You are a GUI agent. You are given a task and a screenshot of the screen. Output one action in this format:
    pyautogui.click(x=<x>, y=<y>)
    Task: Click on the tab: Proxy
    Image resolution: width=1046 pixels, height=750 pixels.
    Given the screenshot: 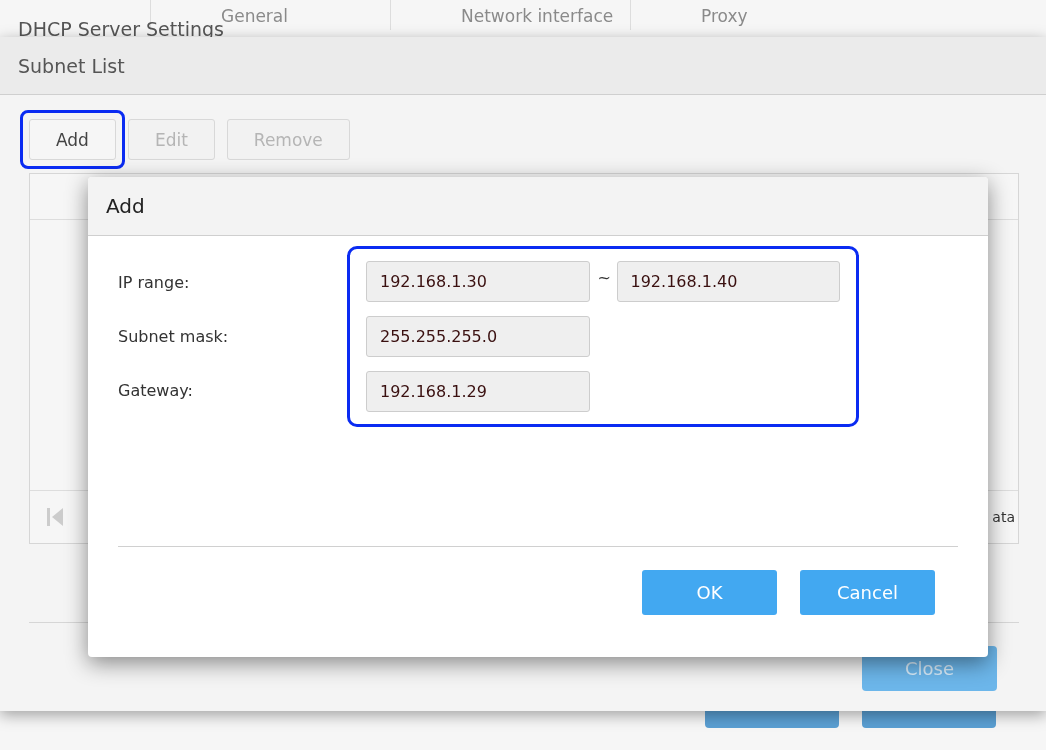 What is the action you would take?
    pyautogui.click(x=750, y=15)
    